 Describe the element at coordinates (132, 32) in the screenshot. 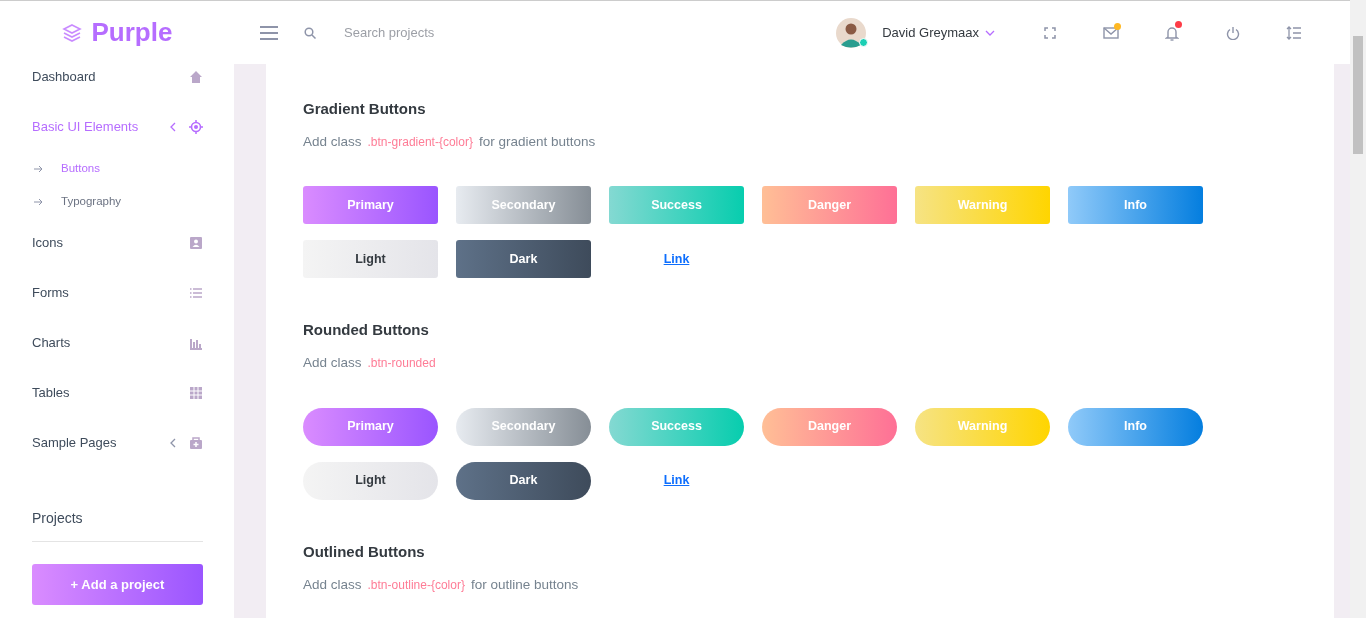

I see `brand-logo-text: Purple` at that location.